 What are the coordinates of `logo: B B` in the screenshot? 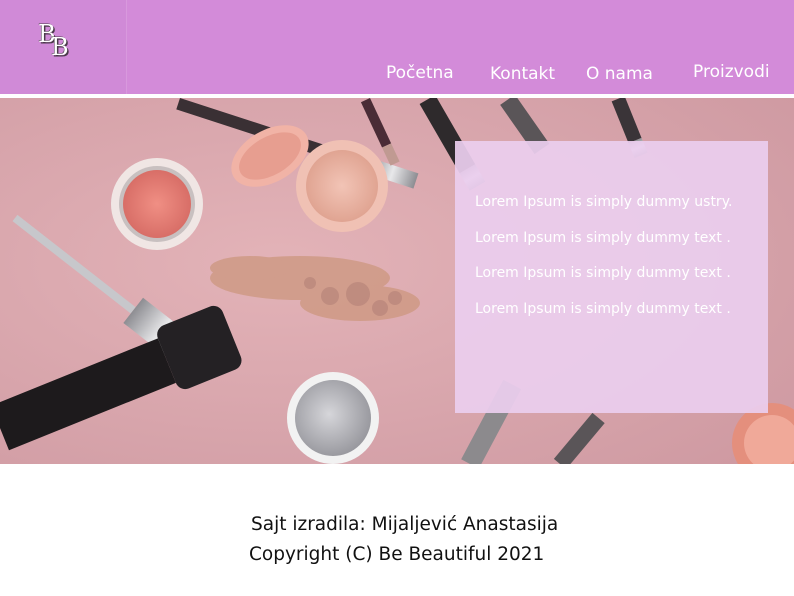 It's located at (58, 43).